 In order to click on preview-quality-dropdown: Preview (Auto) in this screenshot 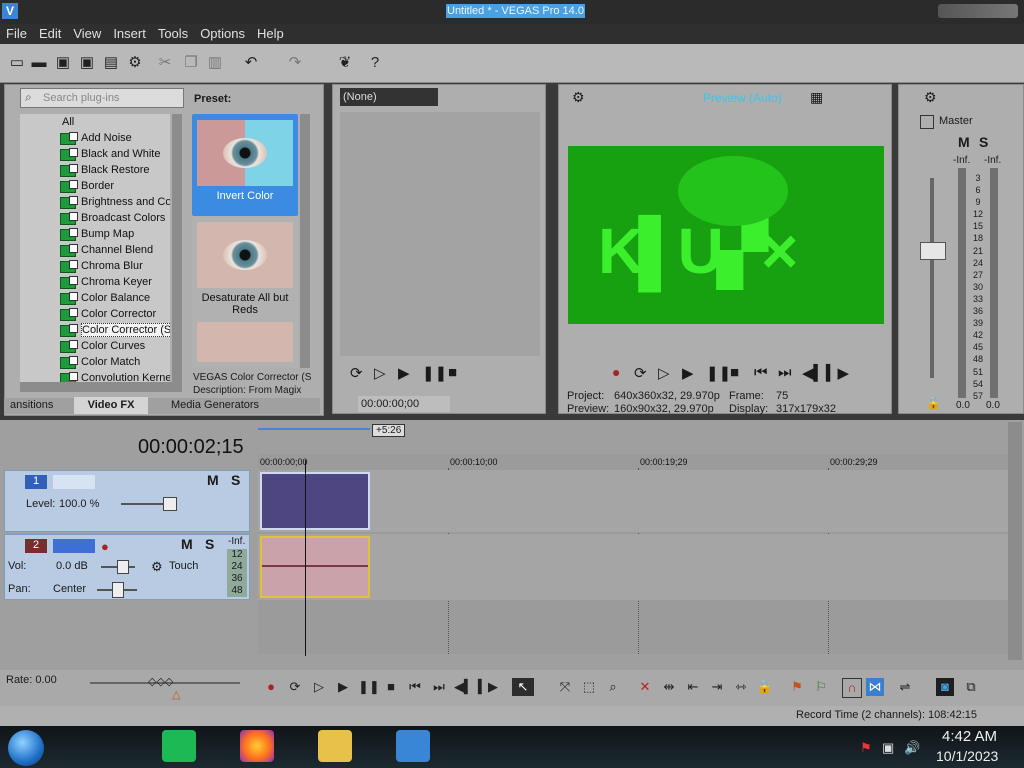, I will do `click(742, 98)`.